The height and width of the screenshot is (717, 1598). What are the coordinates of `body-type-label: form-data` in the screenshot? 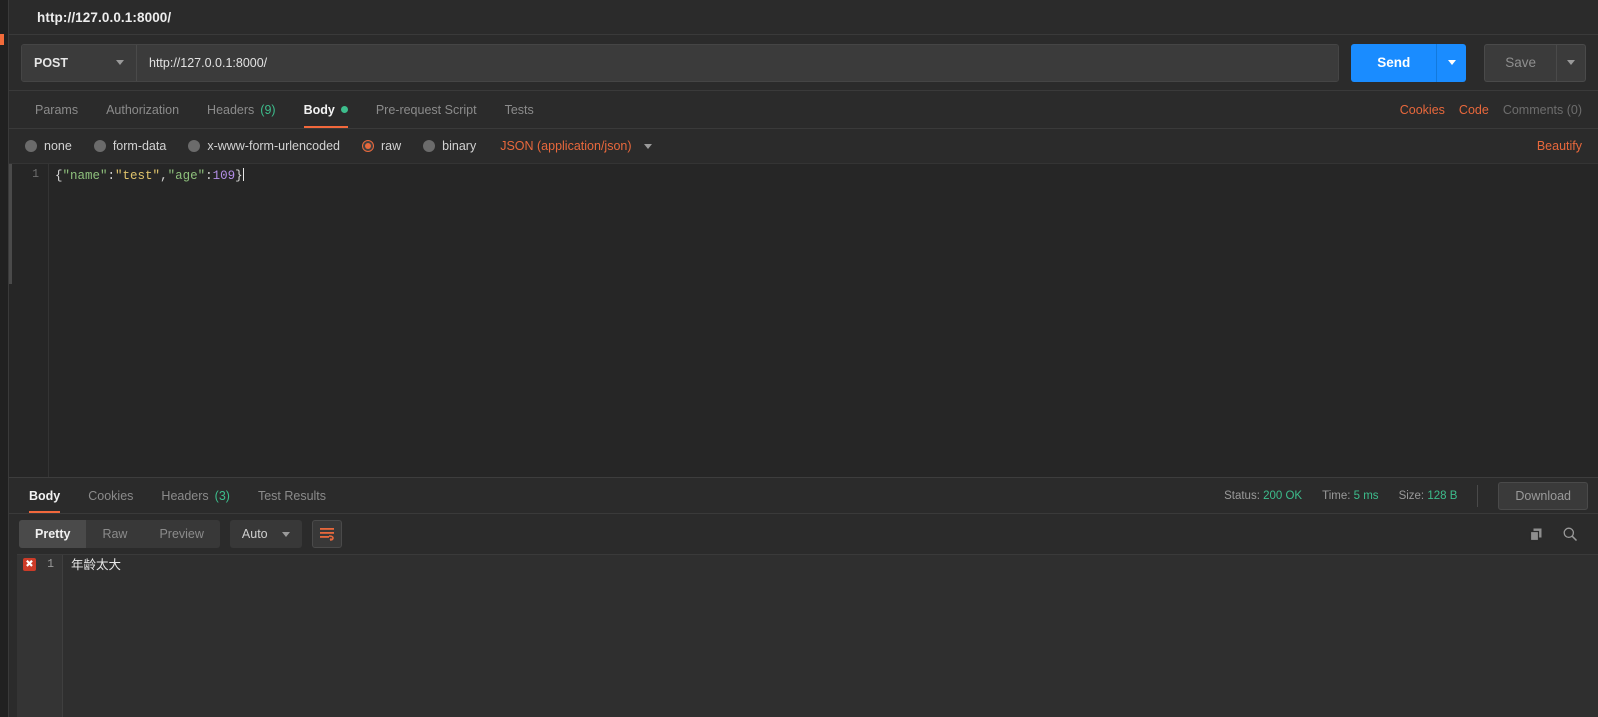 It's located at (139, 146).